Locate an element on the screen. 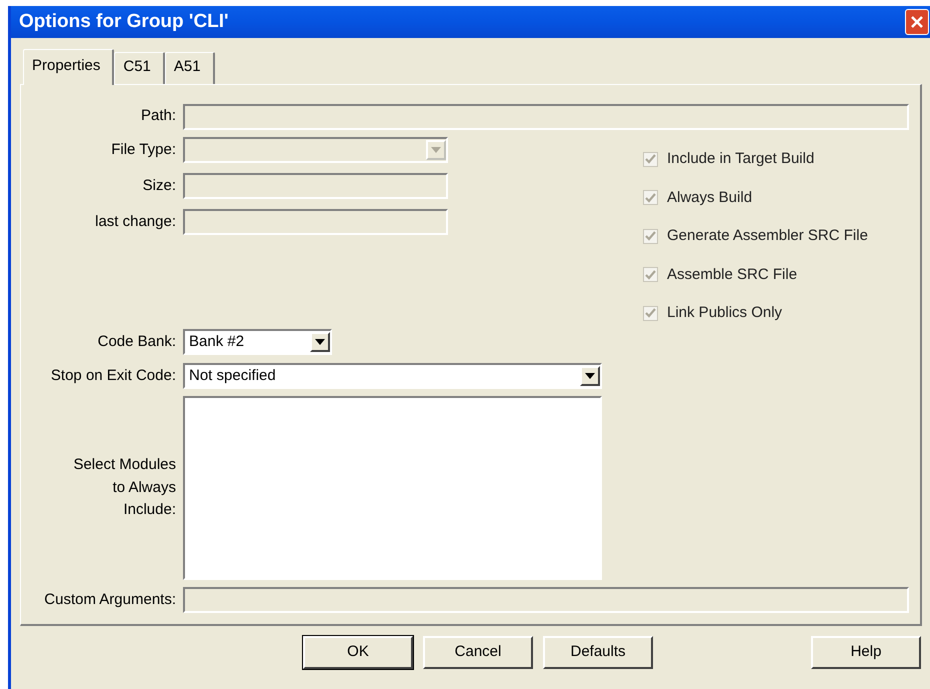 The height and width of the screenshot is (689, 930). tab: C51 is located at coordinates (139, 68).